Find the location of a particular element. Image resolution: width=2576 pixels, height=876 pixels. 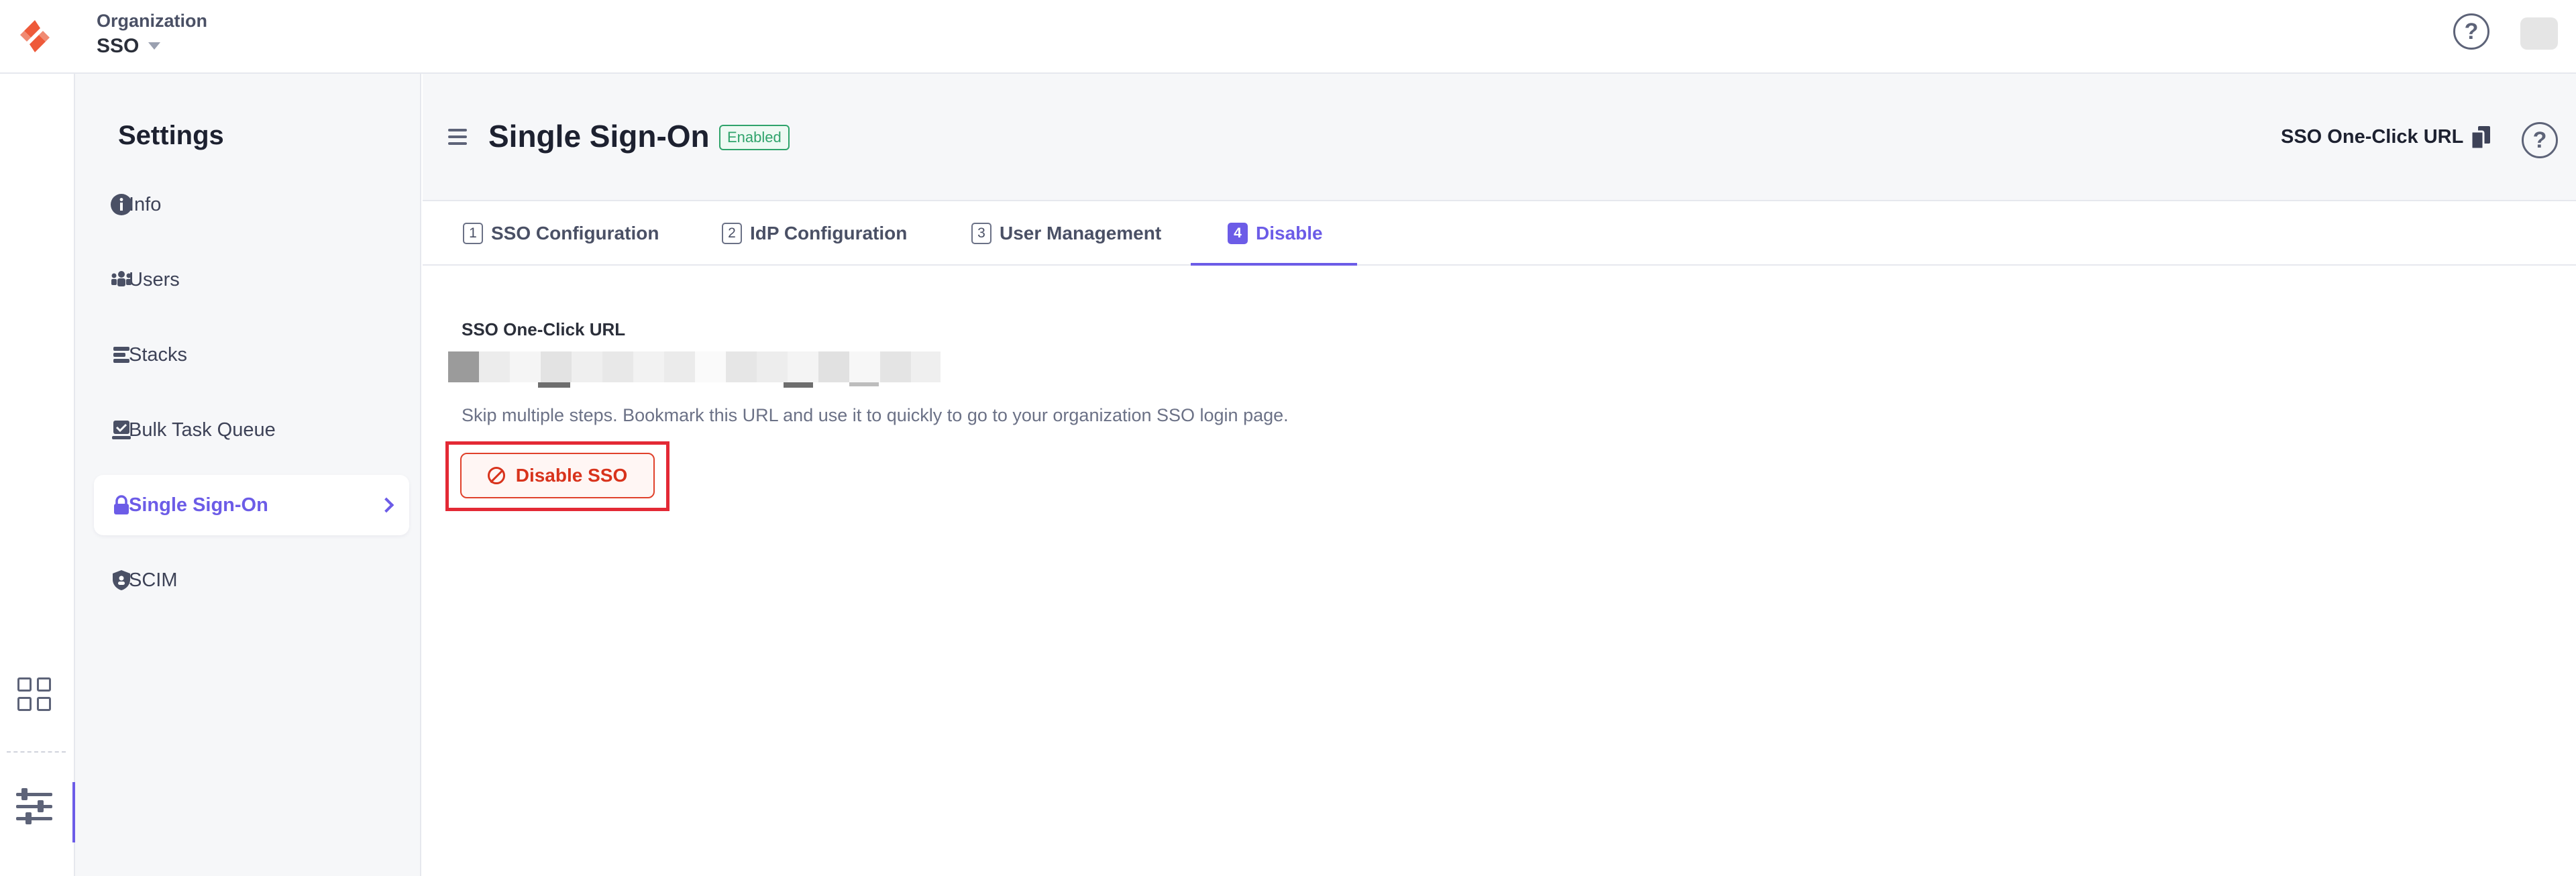

tab-sso-configuration: 1 SSO Configuration is located at coordinates (561, 233).